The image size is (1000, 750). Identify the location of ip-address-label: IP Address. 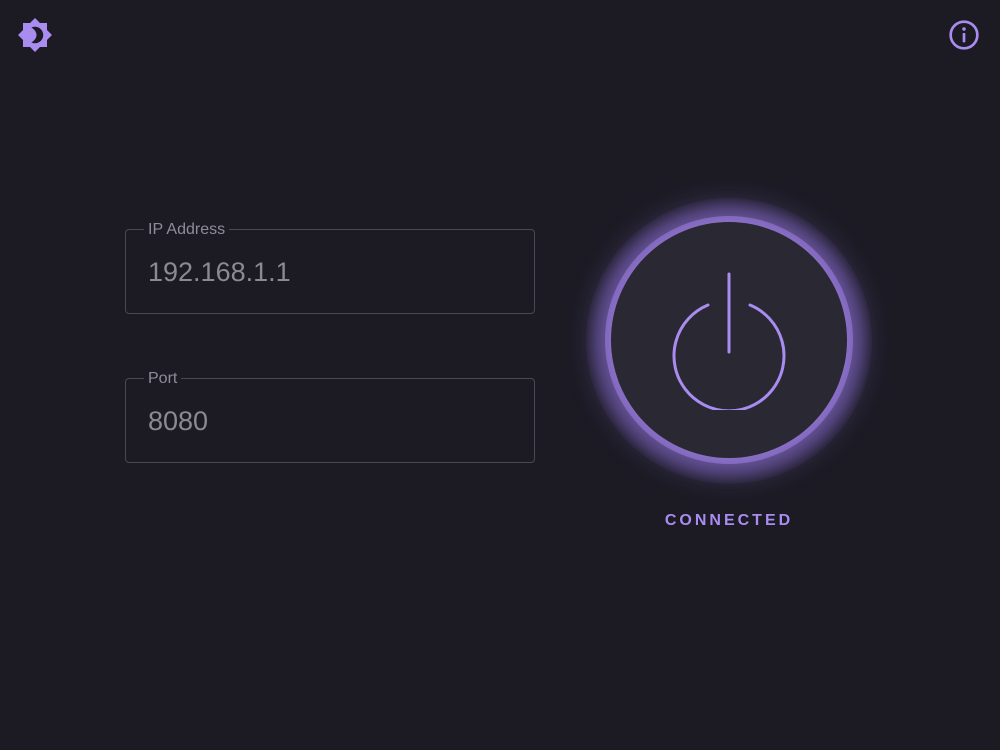
(187, 230).